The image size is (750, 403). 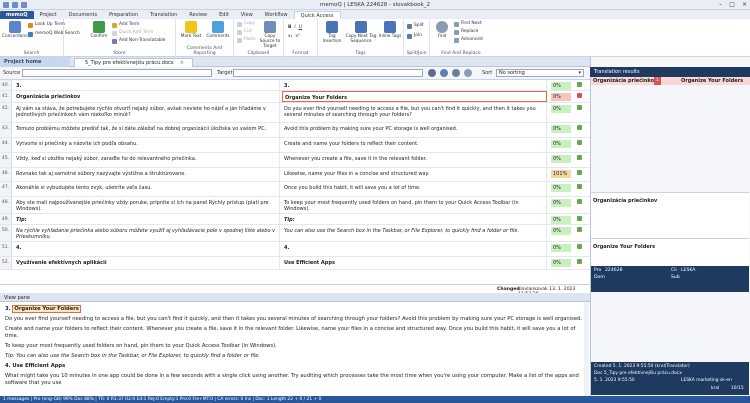 What do you see at coordinates (133, 62) in the screenshot?
I see `document-tab: 5_Tipy pre efektívnejšiu prácu.docx ×` at bounding box center [133, 62].